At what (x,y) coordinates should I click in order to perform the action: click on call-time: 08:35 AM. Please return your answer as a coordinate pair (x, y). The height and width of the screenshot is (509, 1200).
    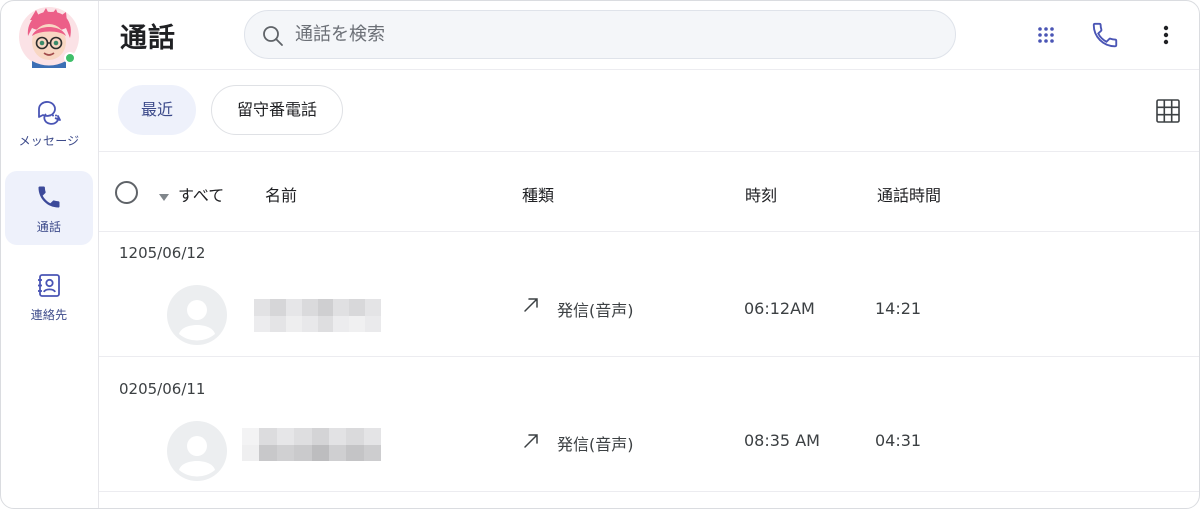
    Looking at the image, I should click on (782, 440).